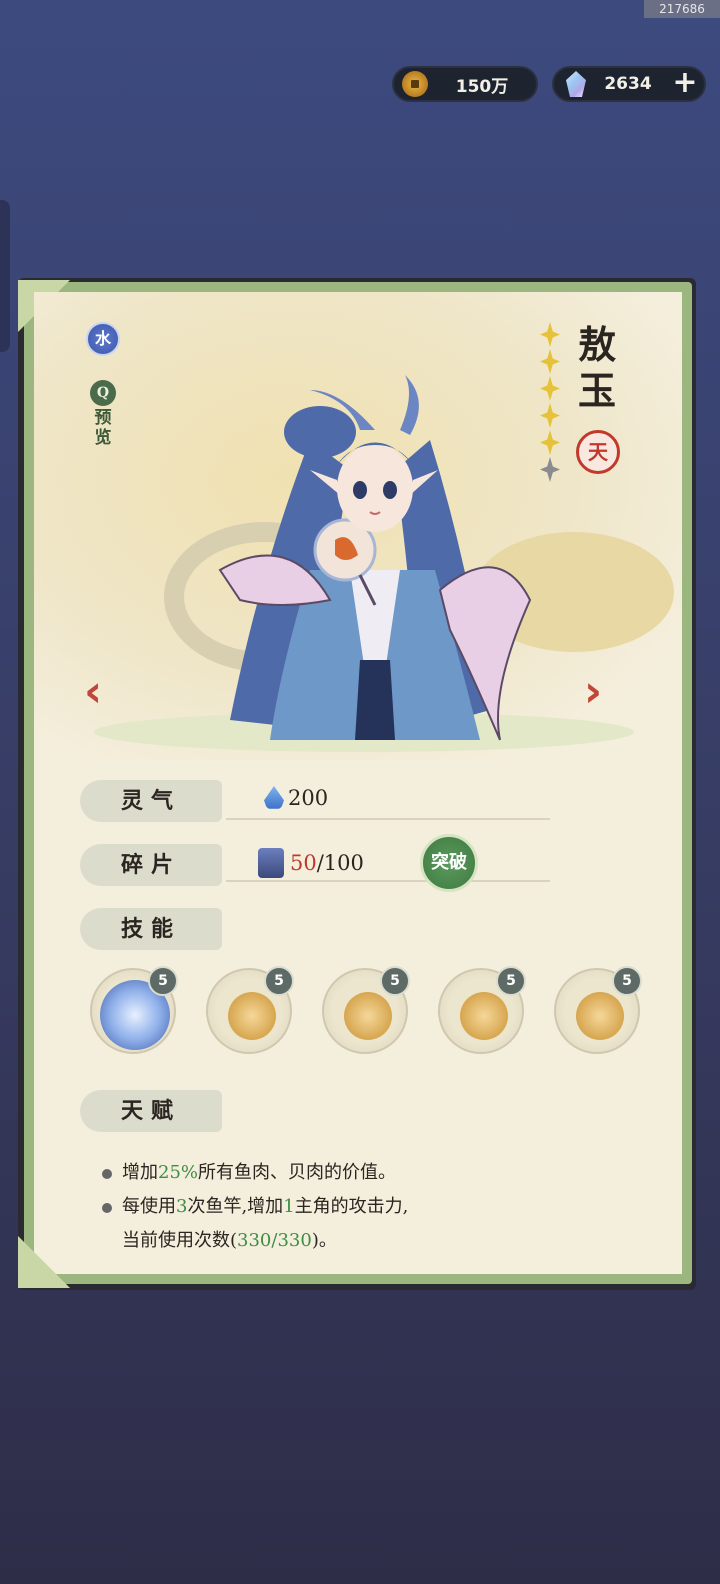 The width and height of the screenshot is (720, 1584). What do you see at coordinates (599, 692) in the screenshot?
I see `next-hero-arrow: ›` at bounding box center [599, 692].